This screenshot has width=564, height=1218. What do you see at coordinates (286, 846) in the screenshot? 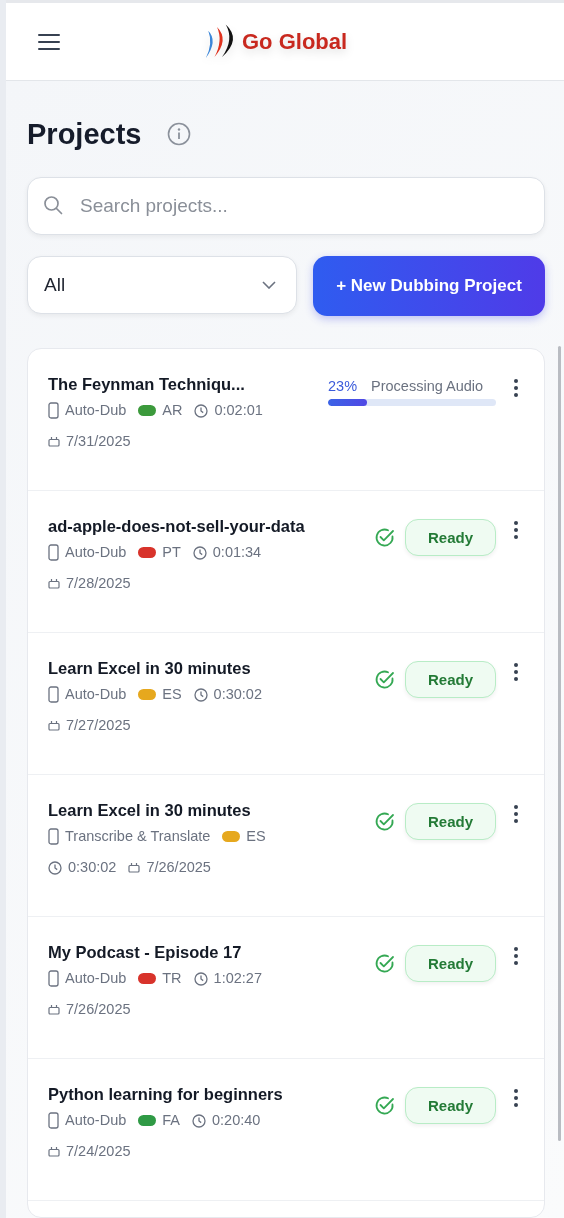
I see `project-row: Learn Excel in 30 minutes Transcribe & Translate ES 0:30:02 7/26/2025 Ready` at bounding box center [286, 846].